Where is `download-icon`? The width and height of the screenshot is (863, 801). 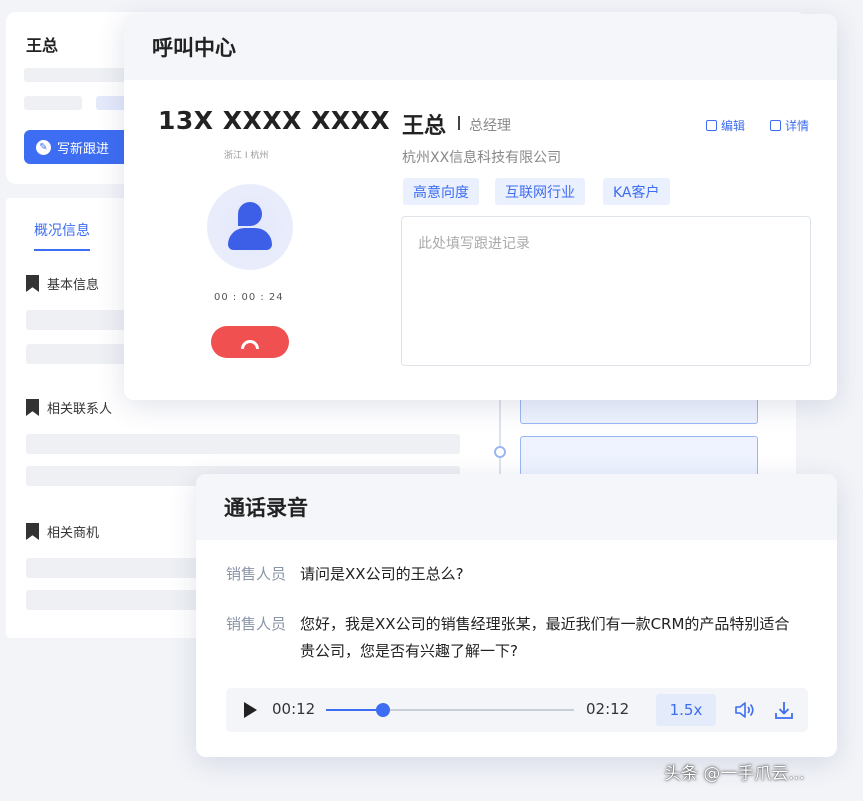
download-icon is located at coordinates (784, 710).